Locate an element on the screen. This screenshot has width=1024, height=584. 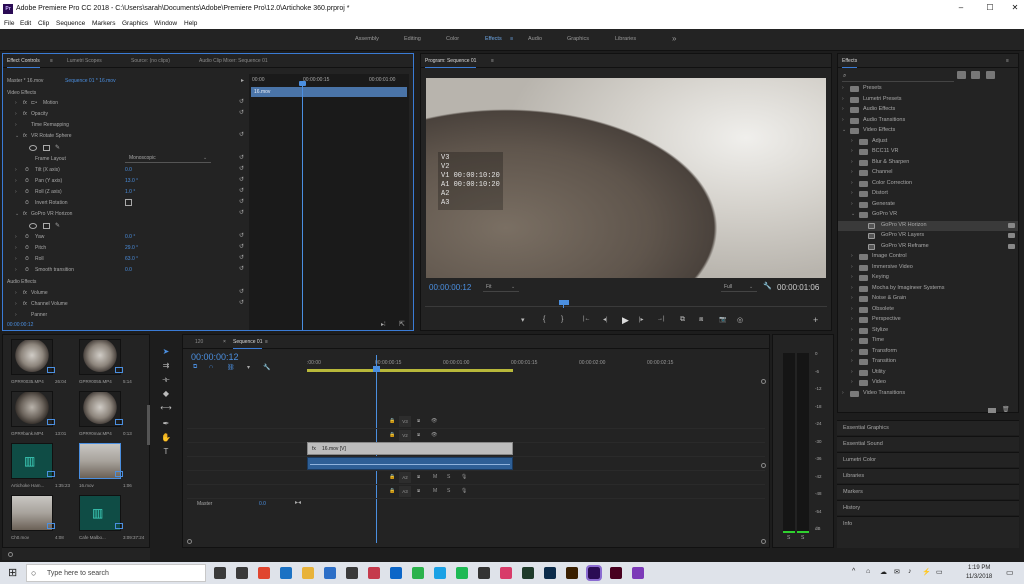
play-only-icon: ▸ is located at coordinates (242, 80).